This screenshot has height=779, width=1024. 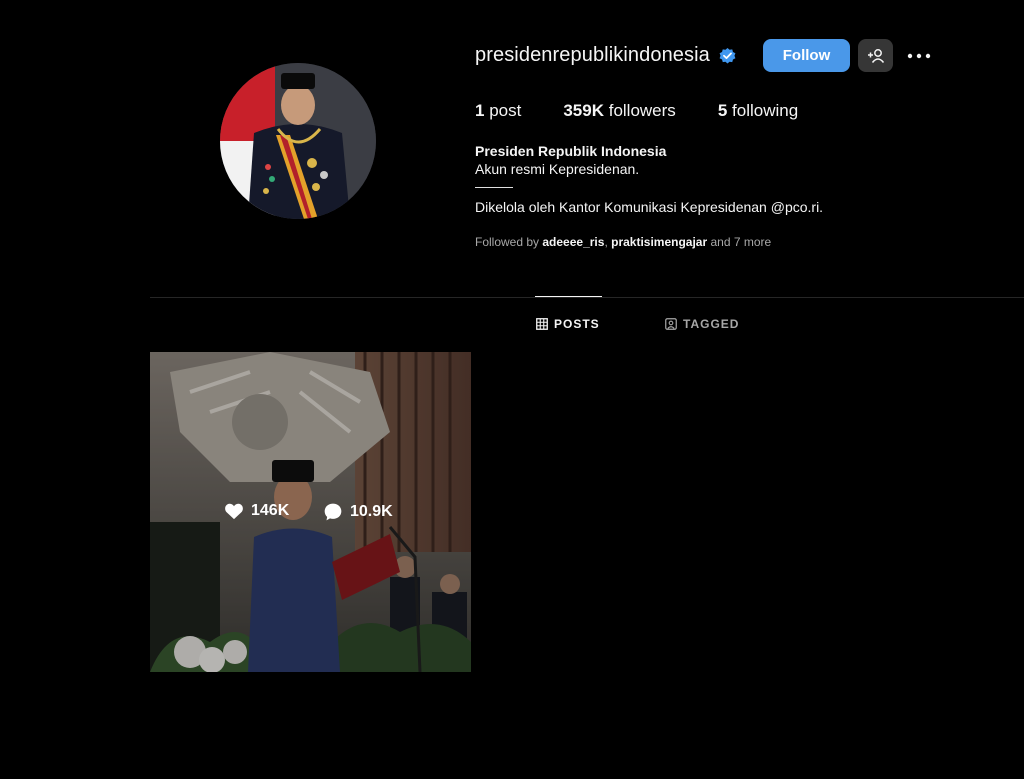 I want to click on add-person-icon, so click(x=875, y=55).